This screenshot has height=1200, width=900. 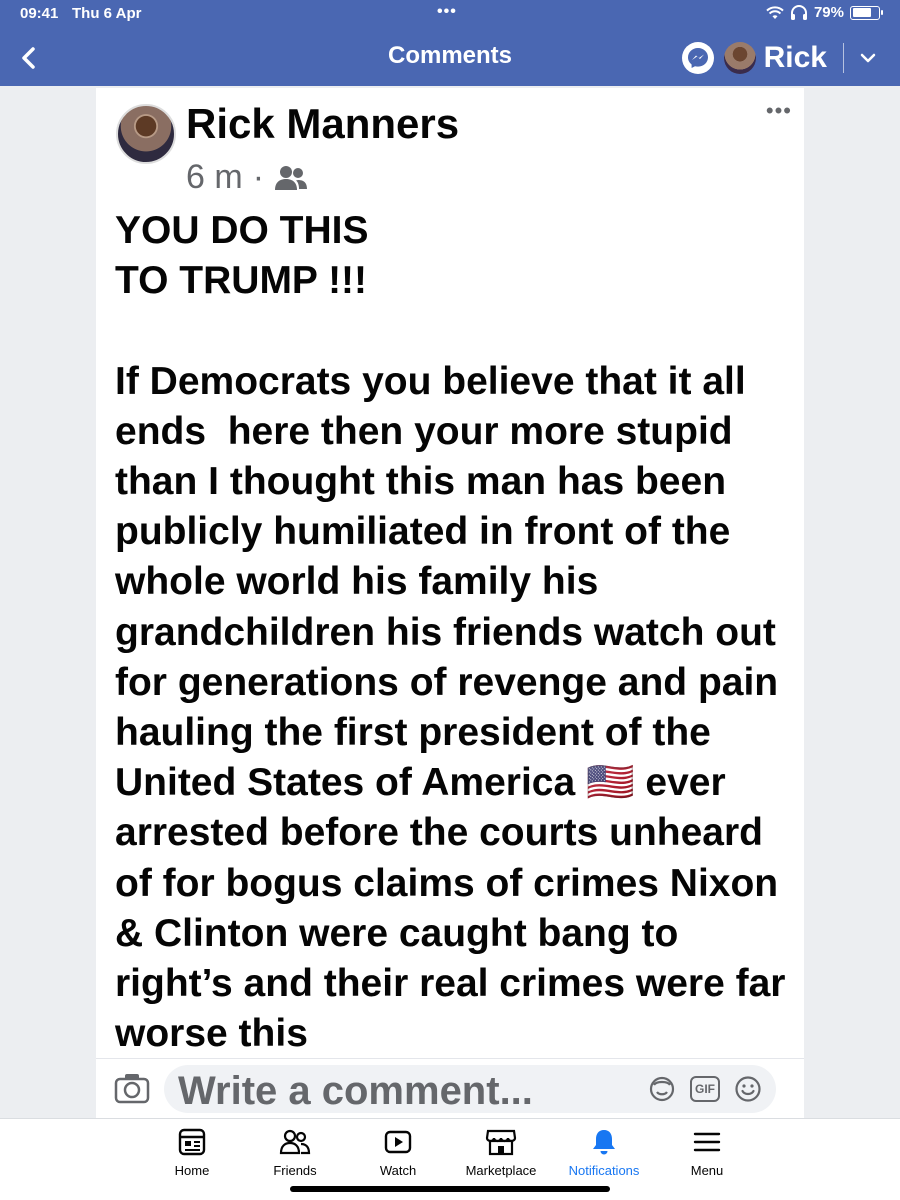 I want to click on tab-menu: Menu, so click(x=707, y=1152).